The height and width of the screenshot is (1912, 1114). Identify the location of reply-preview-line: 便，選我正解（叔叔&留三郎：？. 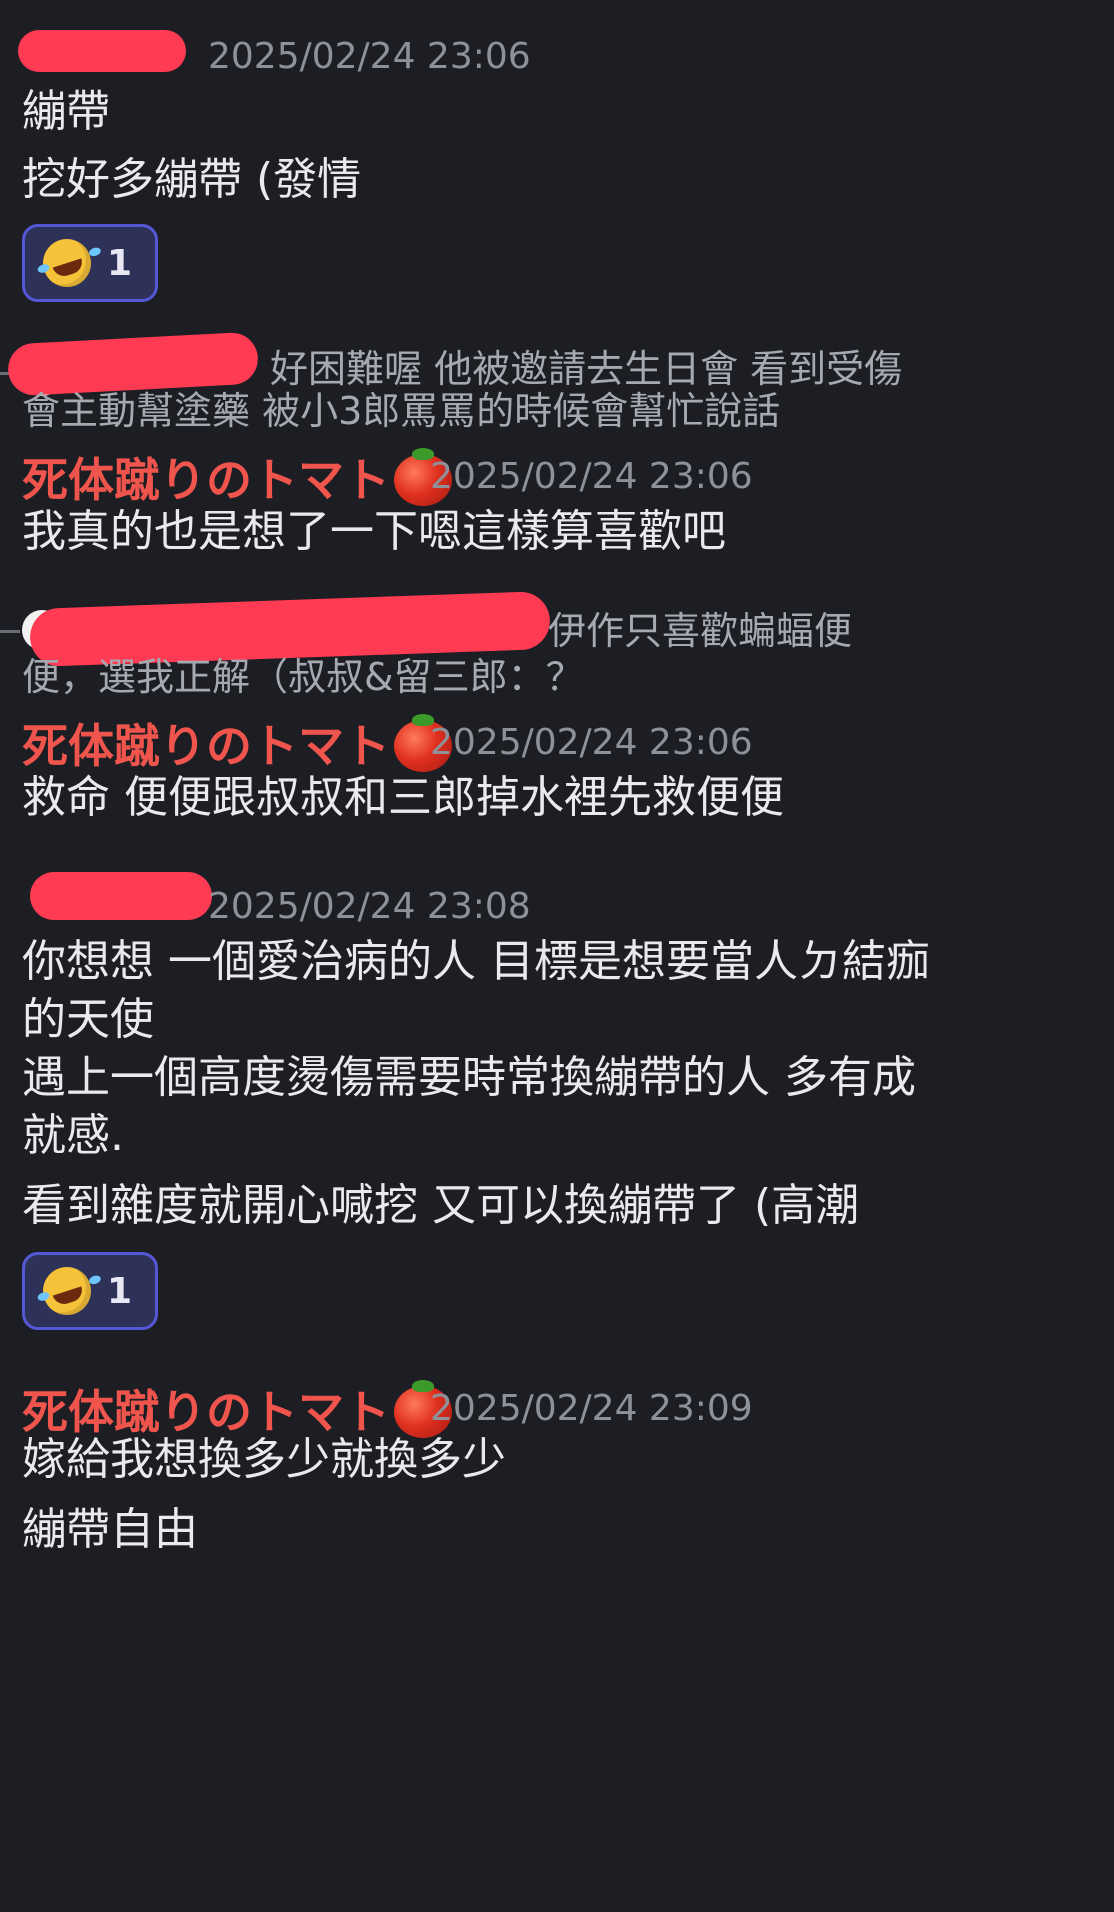
(303, 677).